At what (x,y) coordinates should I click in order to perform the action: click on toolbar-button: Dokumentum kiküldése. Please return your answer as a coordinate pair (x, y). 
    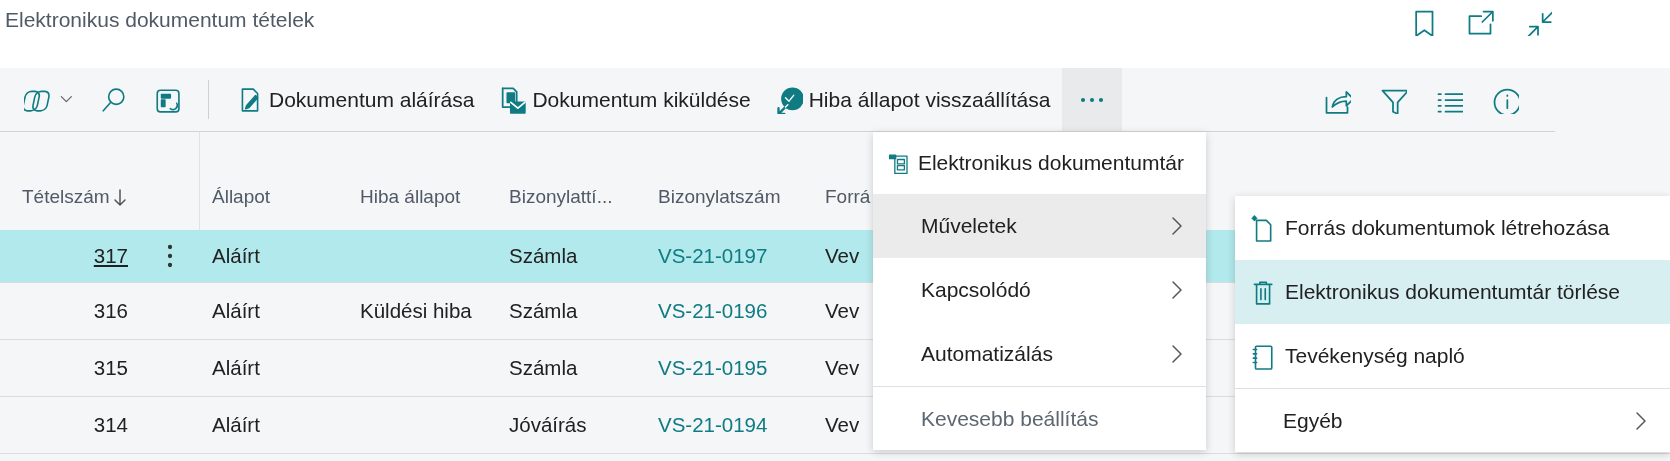
    Looking at the image, I should click on (624, 99).